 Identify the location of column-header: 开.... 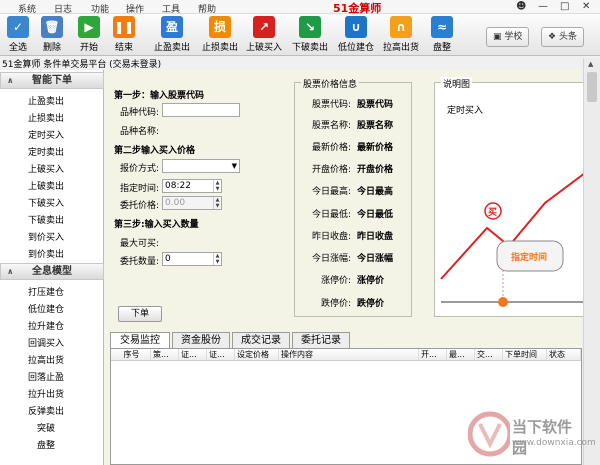
(433, 355).